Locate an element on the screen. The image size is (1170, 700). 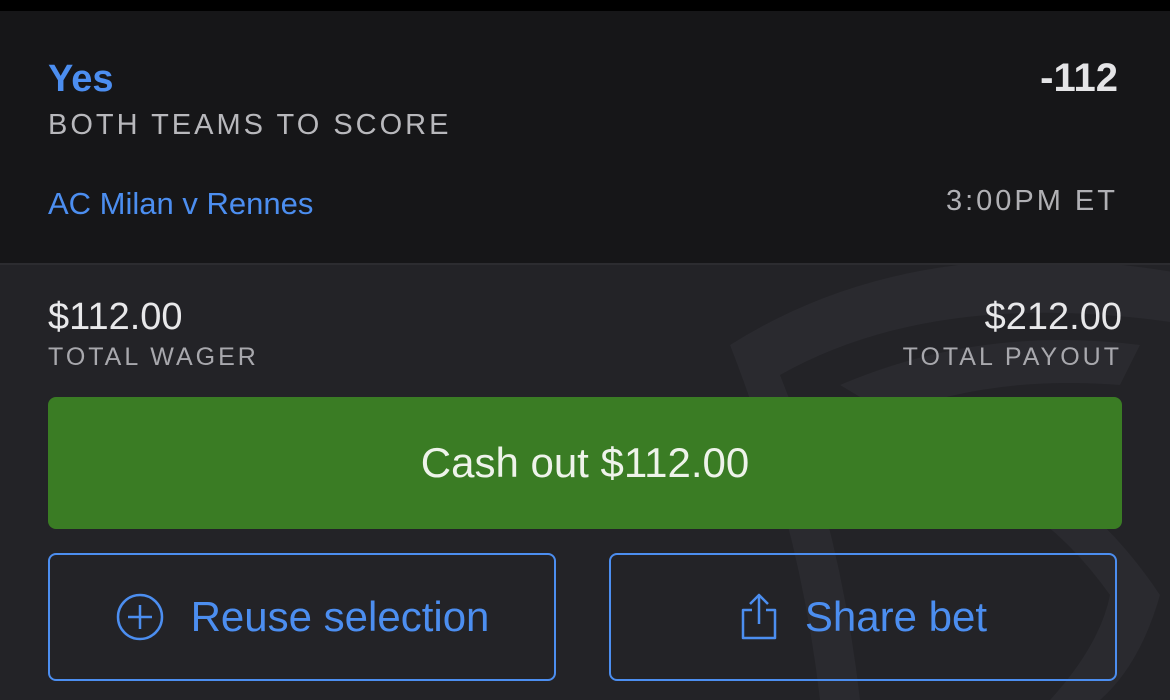
market-name: BOTH TEAMS TO SCORE is located at coordinates (250, 125).